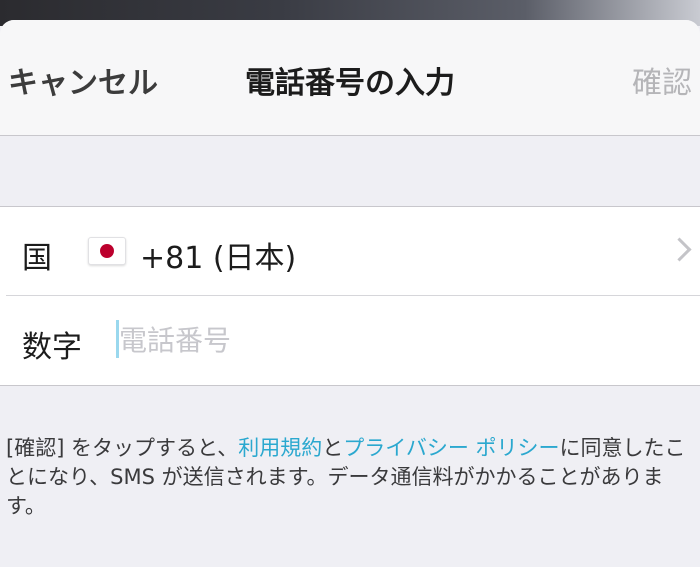  Describe the element at coordinates (218, 258) in the screenshot. I see `country-code-value: +81 (日本)` at that location.